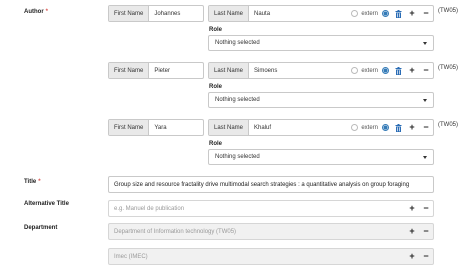 The image size is (474, 270). What do you see at coordinates (426, 208) in the screenshot?
I see `remove-alternative-title-button: −` at bounding box center [426, 208].